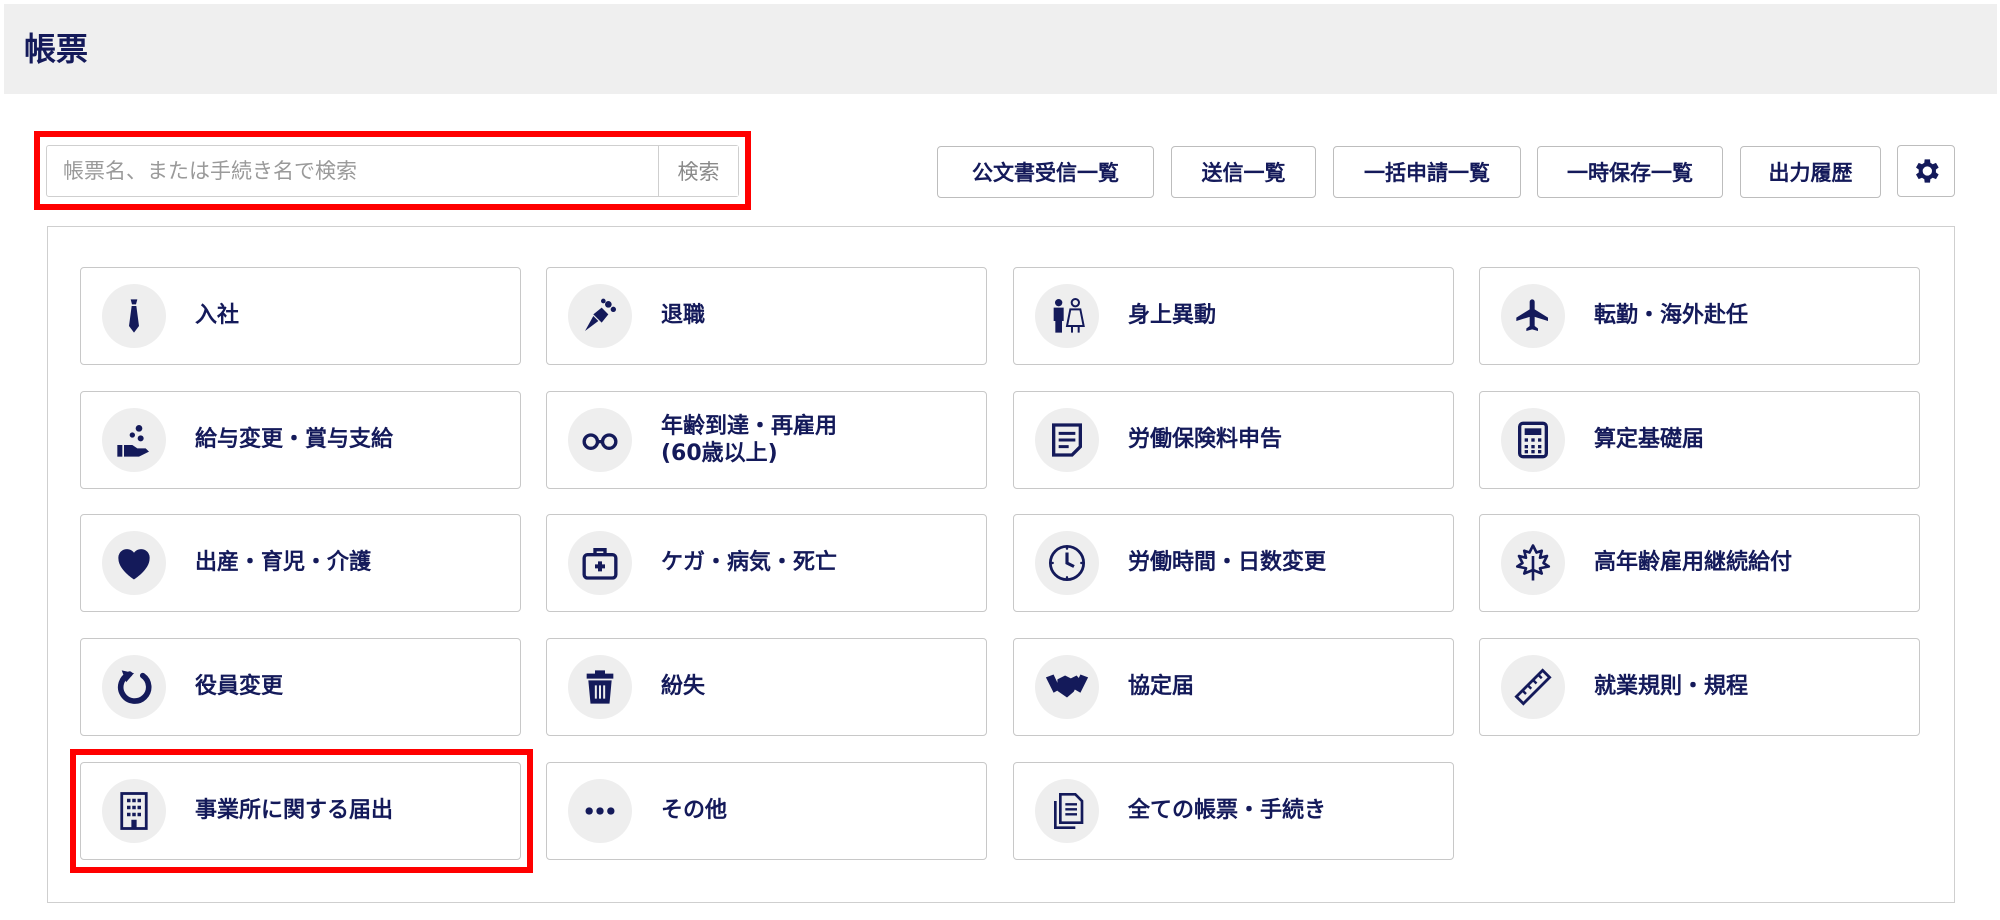 The height and width of the screenshot is (920, 2000). I want to click on category-card-other: その他, so click(766, 811).